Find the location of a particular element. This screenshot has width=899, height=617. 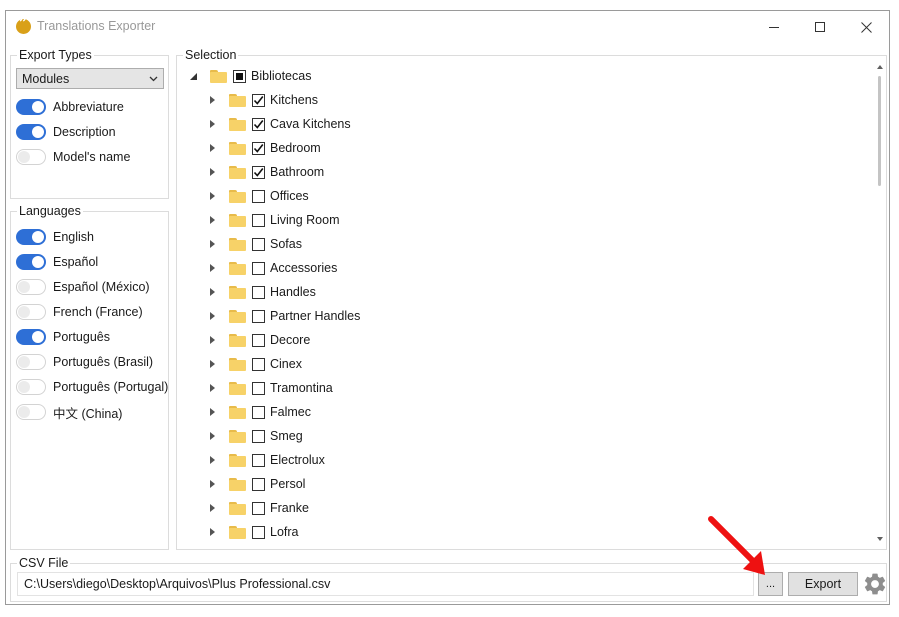

tree-scrollbar is located at coordinates (879, 304).